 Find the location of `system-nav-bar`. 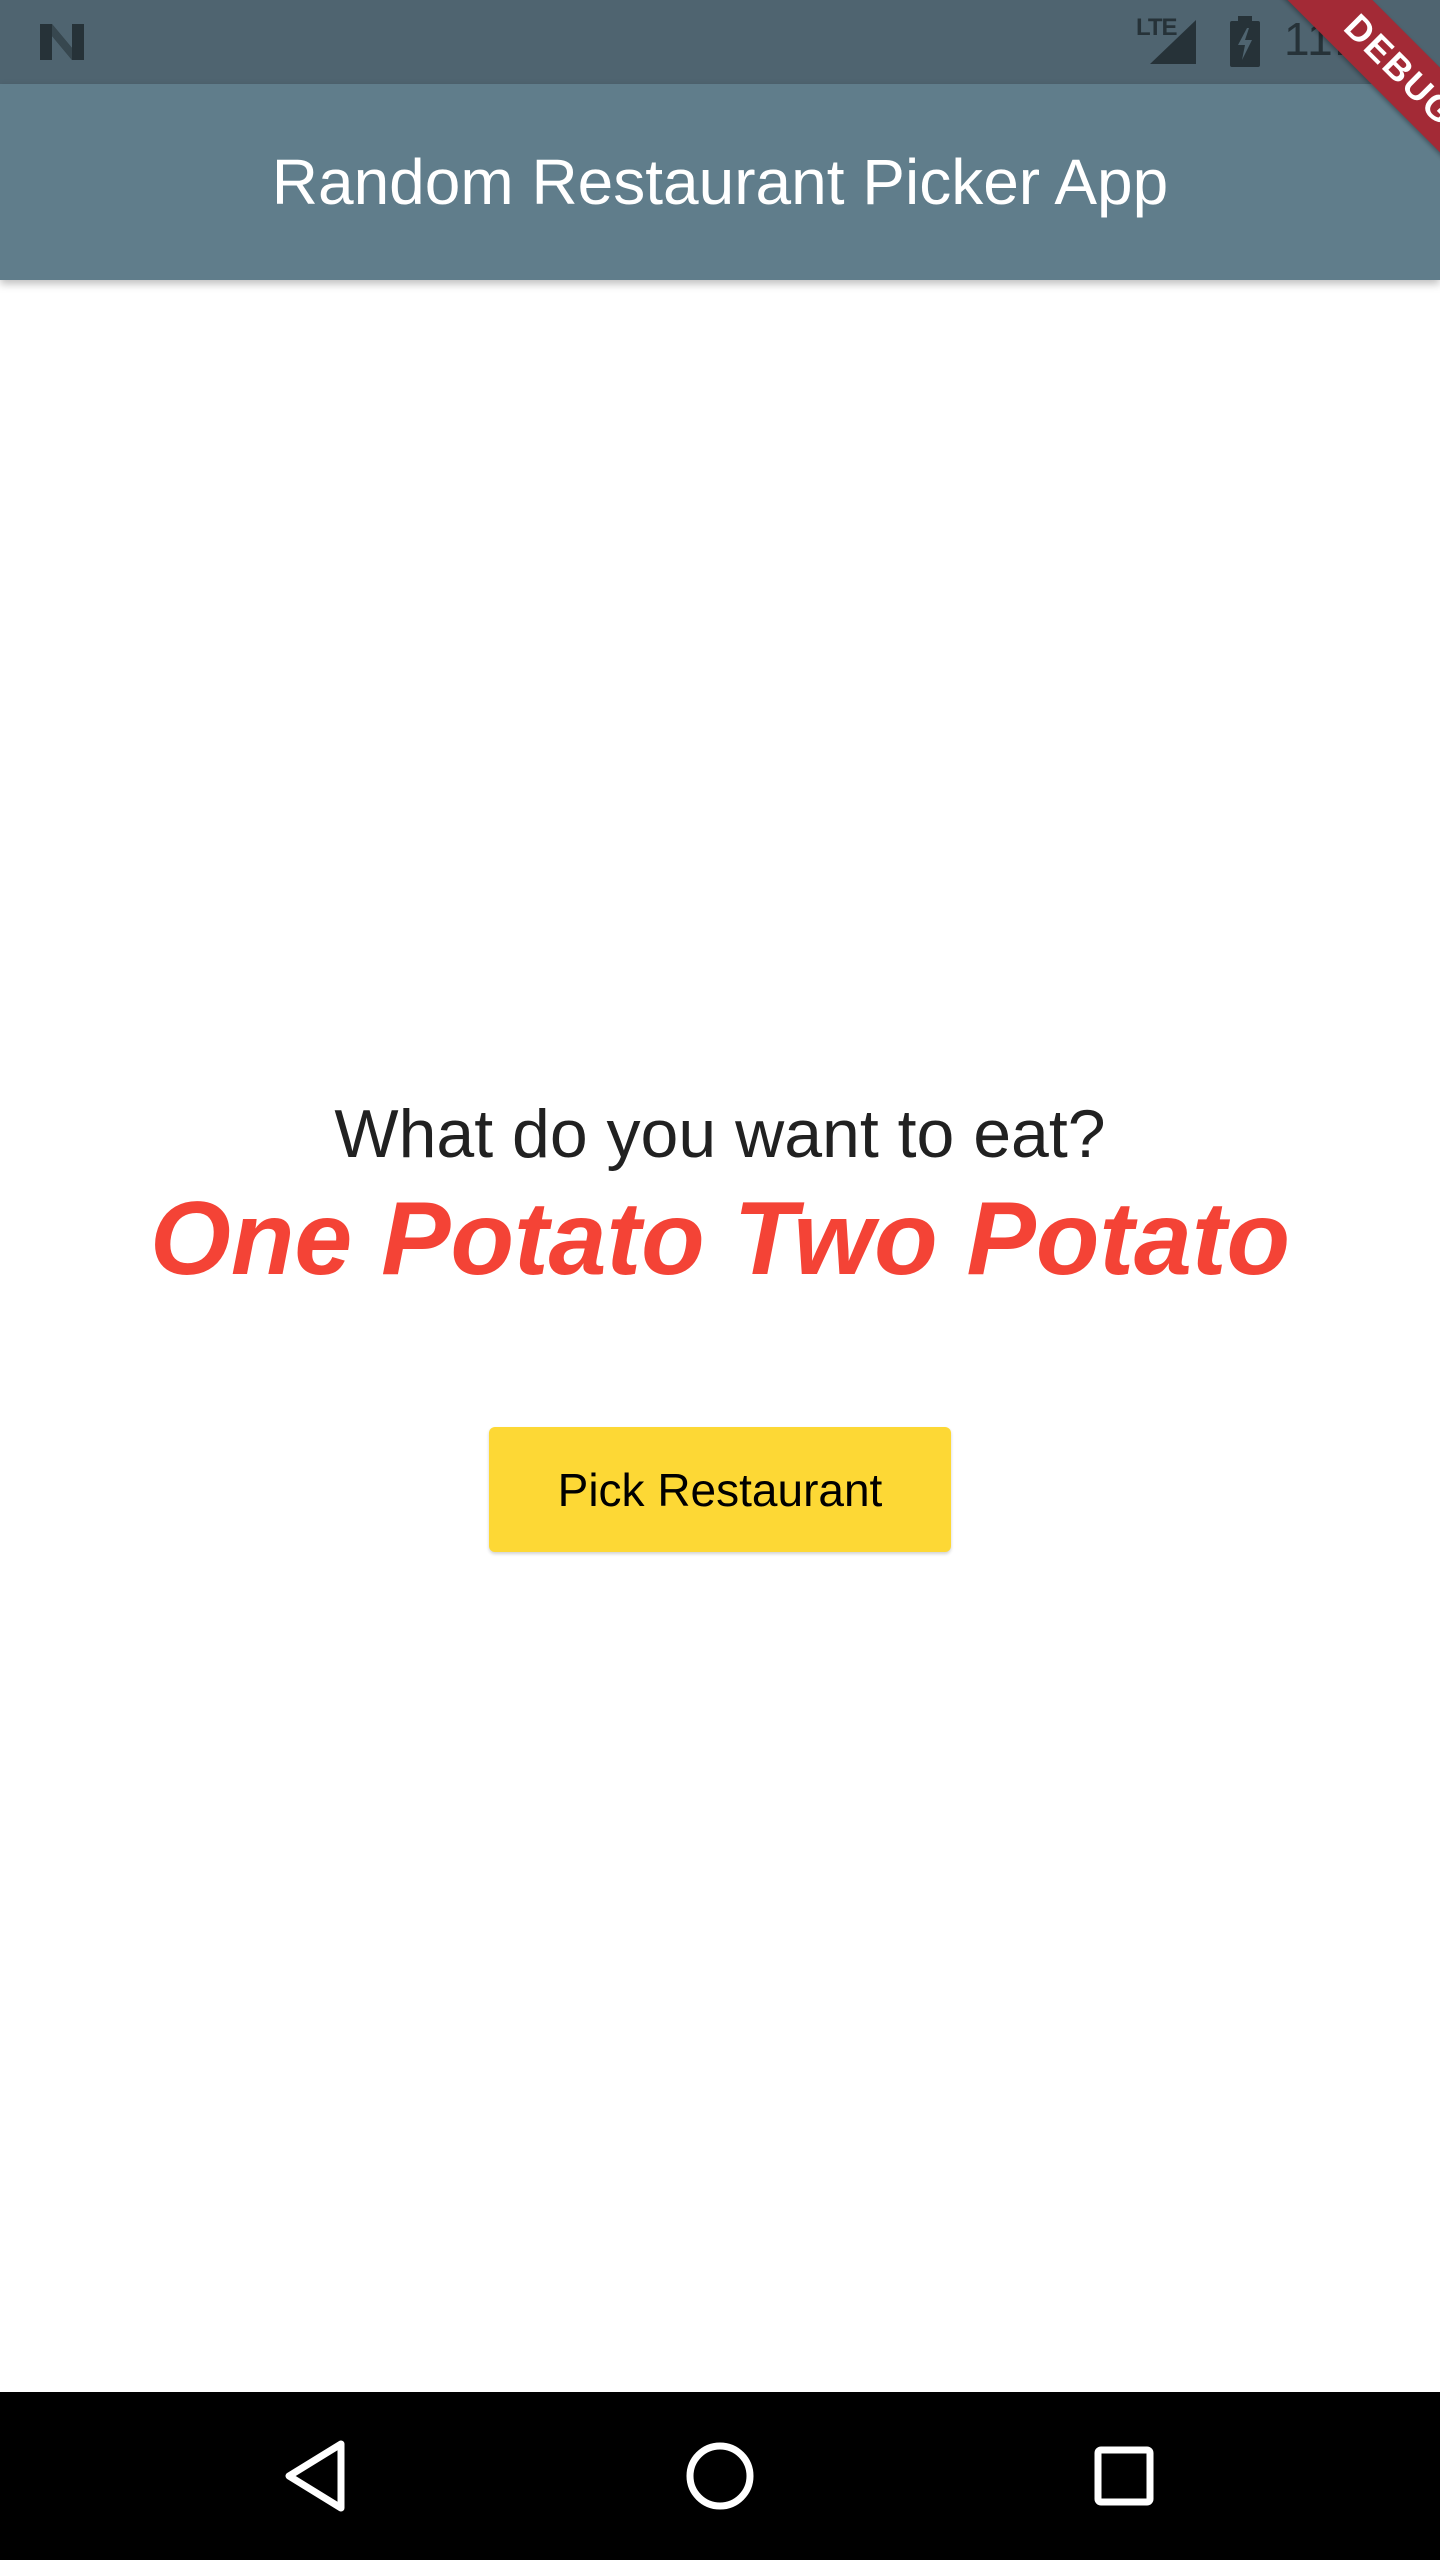

system-nav-bar is located at coordinates (720, 2476).